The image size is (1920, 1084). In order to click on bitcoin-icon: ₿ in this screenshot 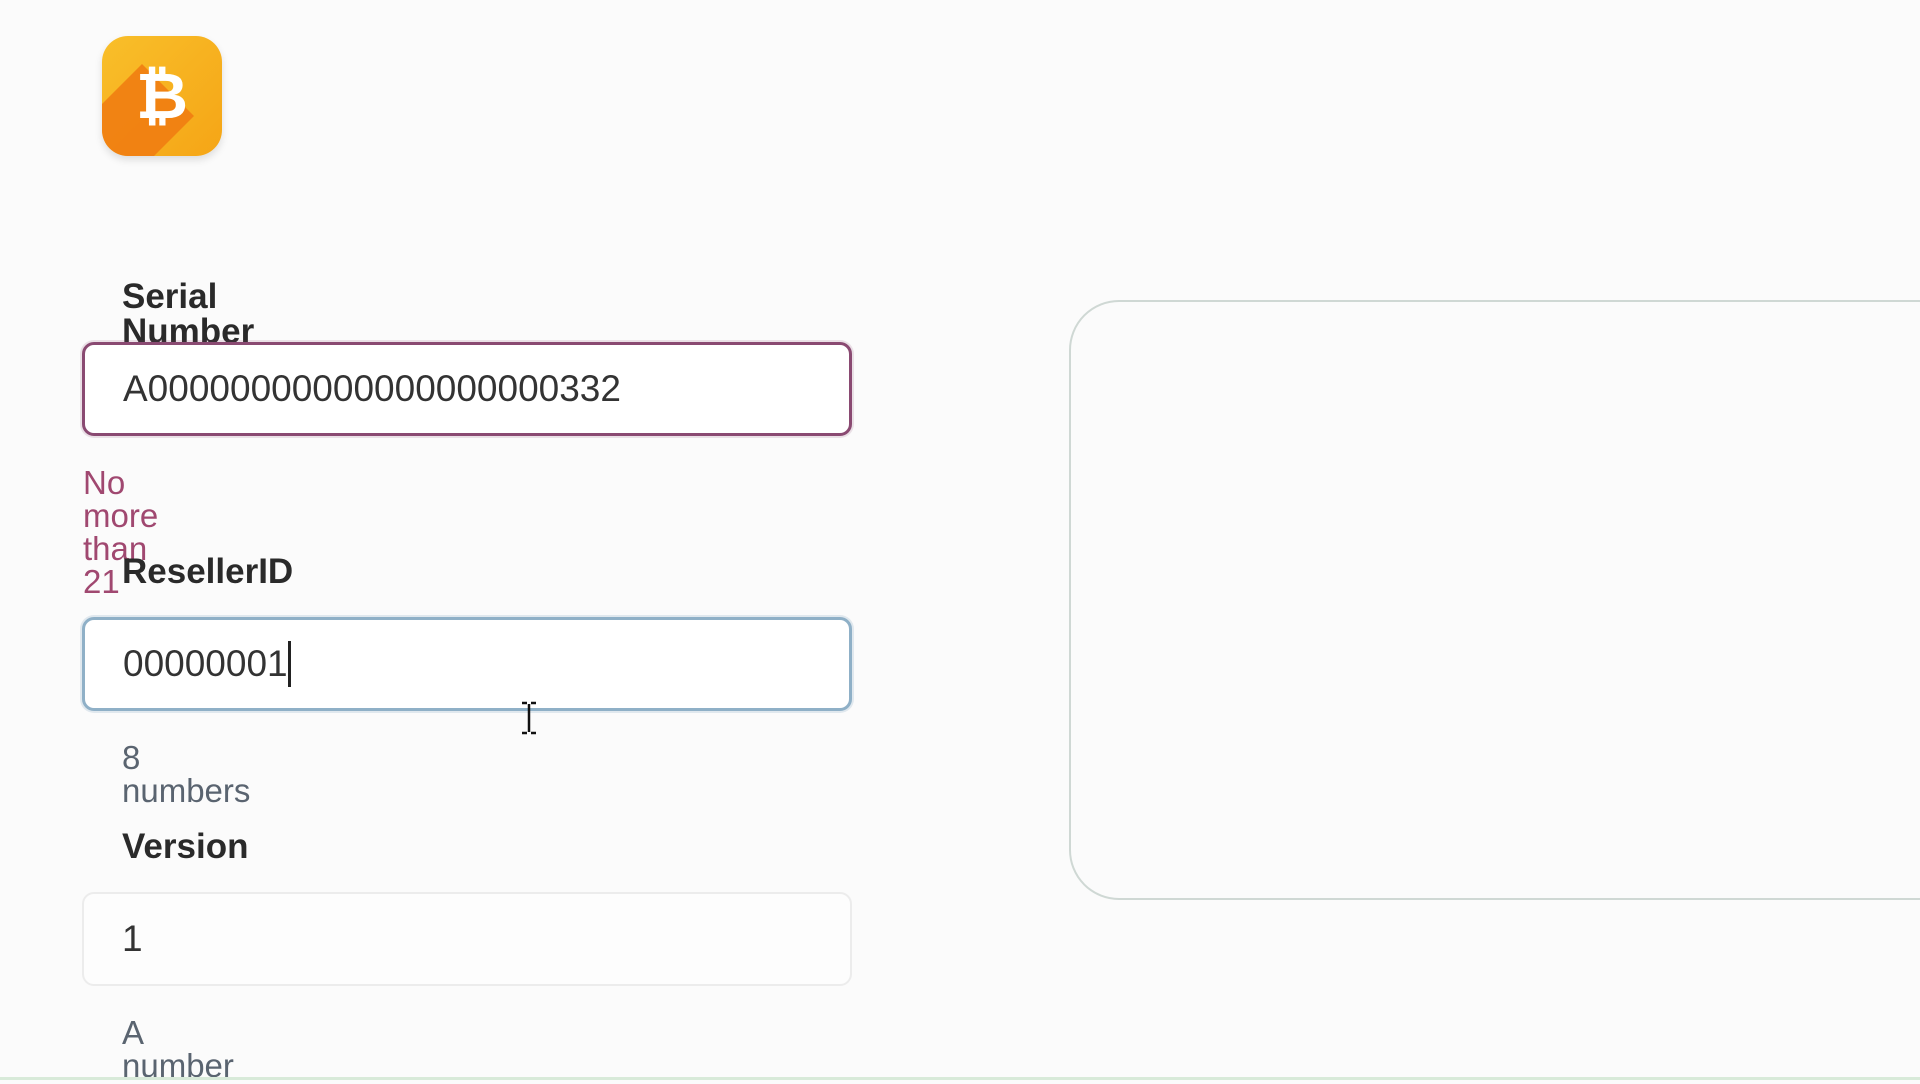, I will do `click(162, 96)`.